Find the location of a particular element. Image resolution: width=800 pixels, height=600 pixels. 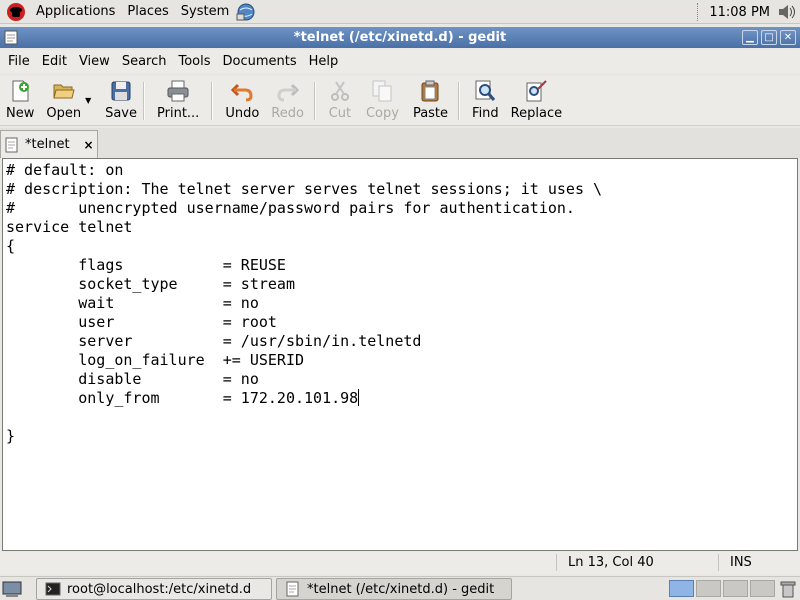

network-icon is located at coordinates (246, 12).